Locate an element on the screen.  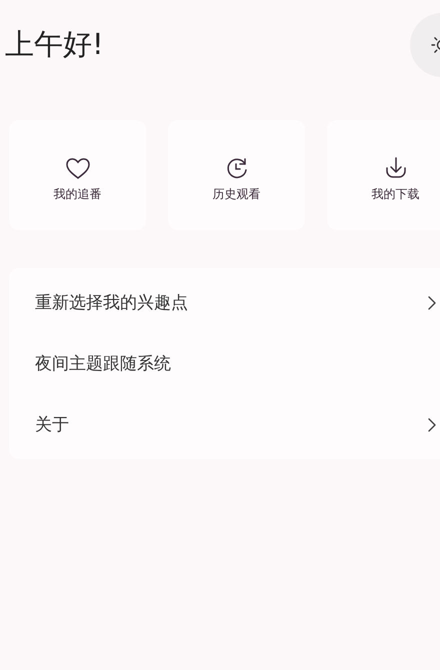
greeting-title: 上午好! is located at coordinates (54, 44).